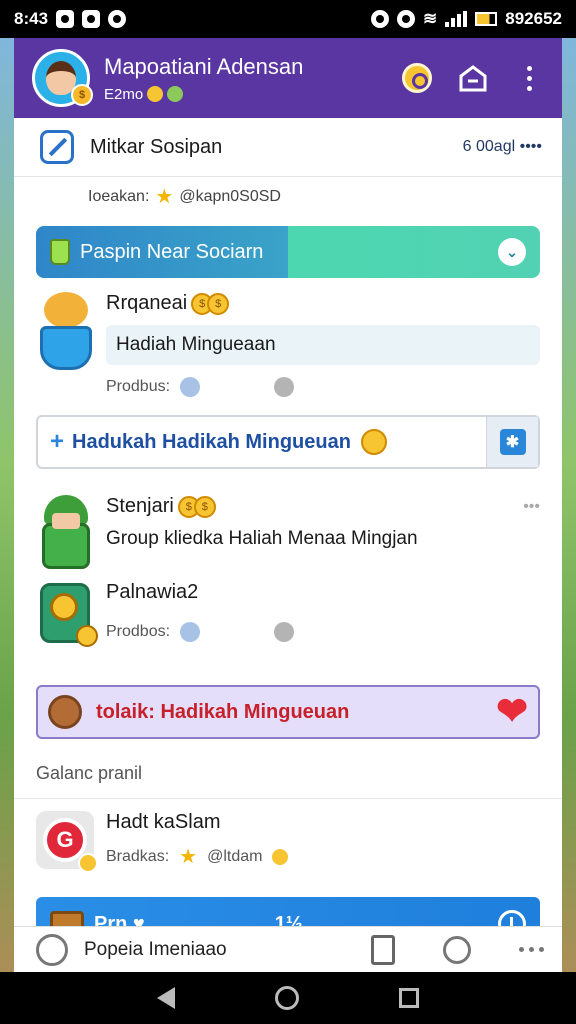  I want to click on cup-icon, so click(60, 252).